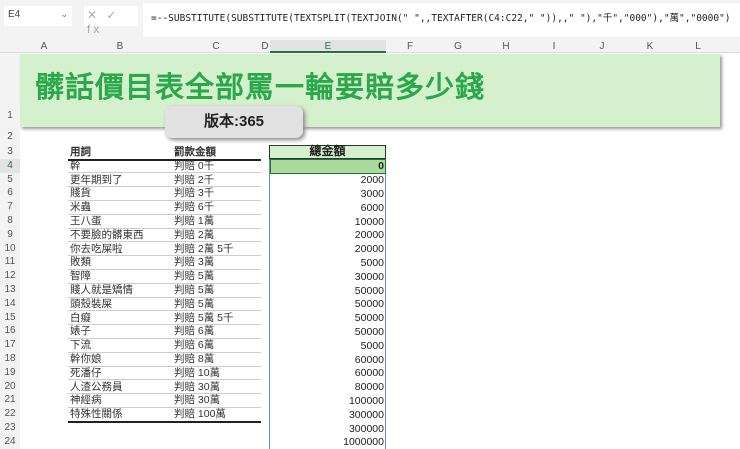 The height and width of the screenshot is (449, 740). I want to click on row-header: 21, so click(10, 400).